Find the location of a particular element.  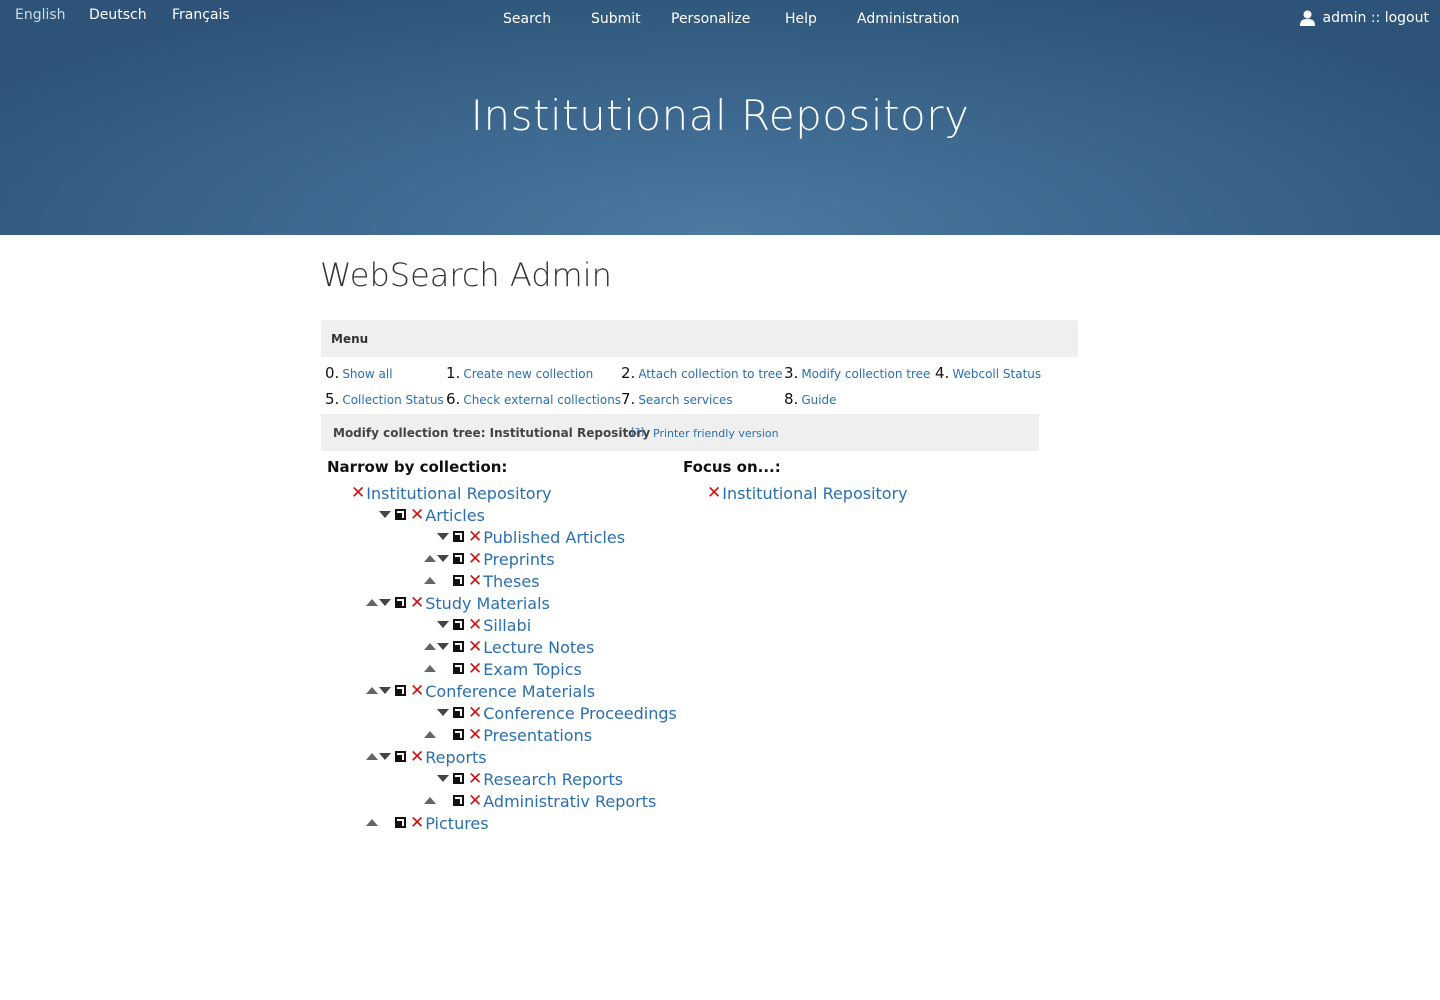

menu-link-webcoll-status: Webcoll Status is located at coordinates (996, 374).